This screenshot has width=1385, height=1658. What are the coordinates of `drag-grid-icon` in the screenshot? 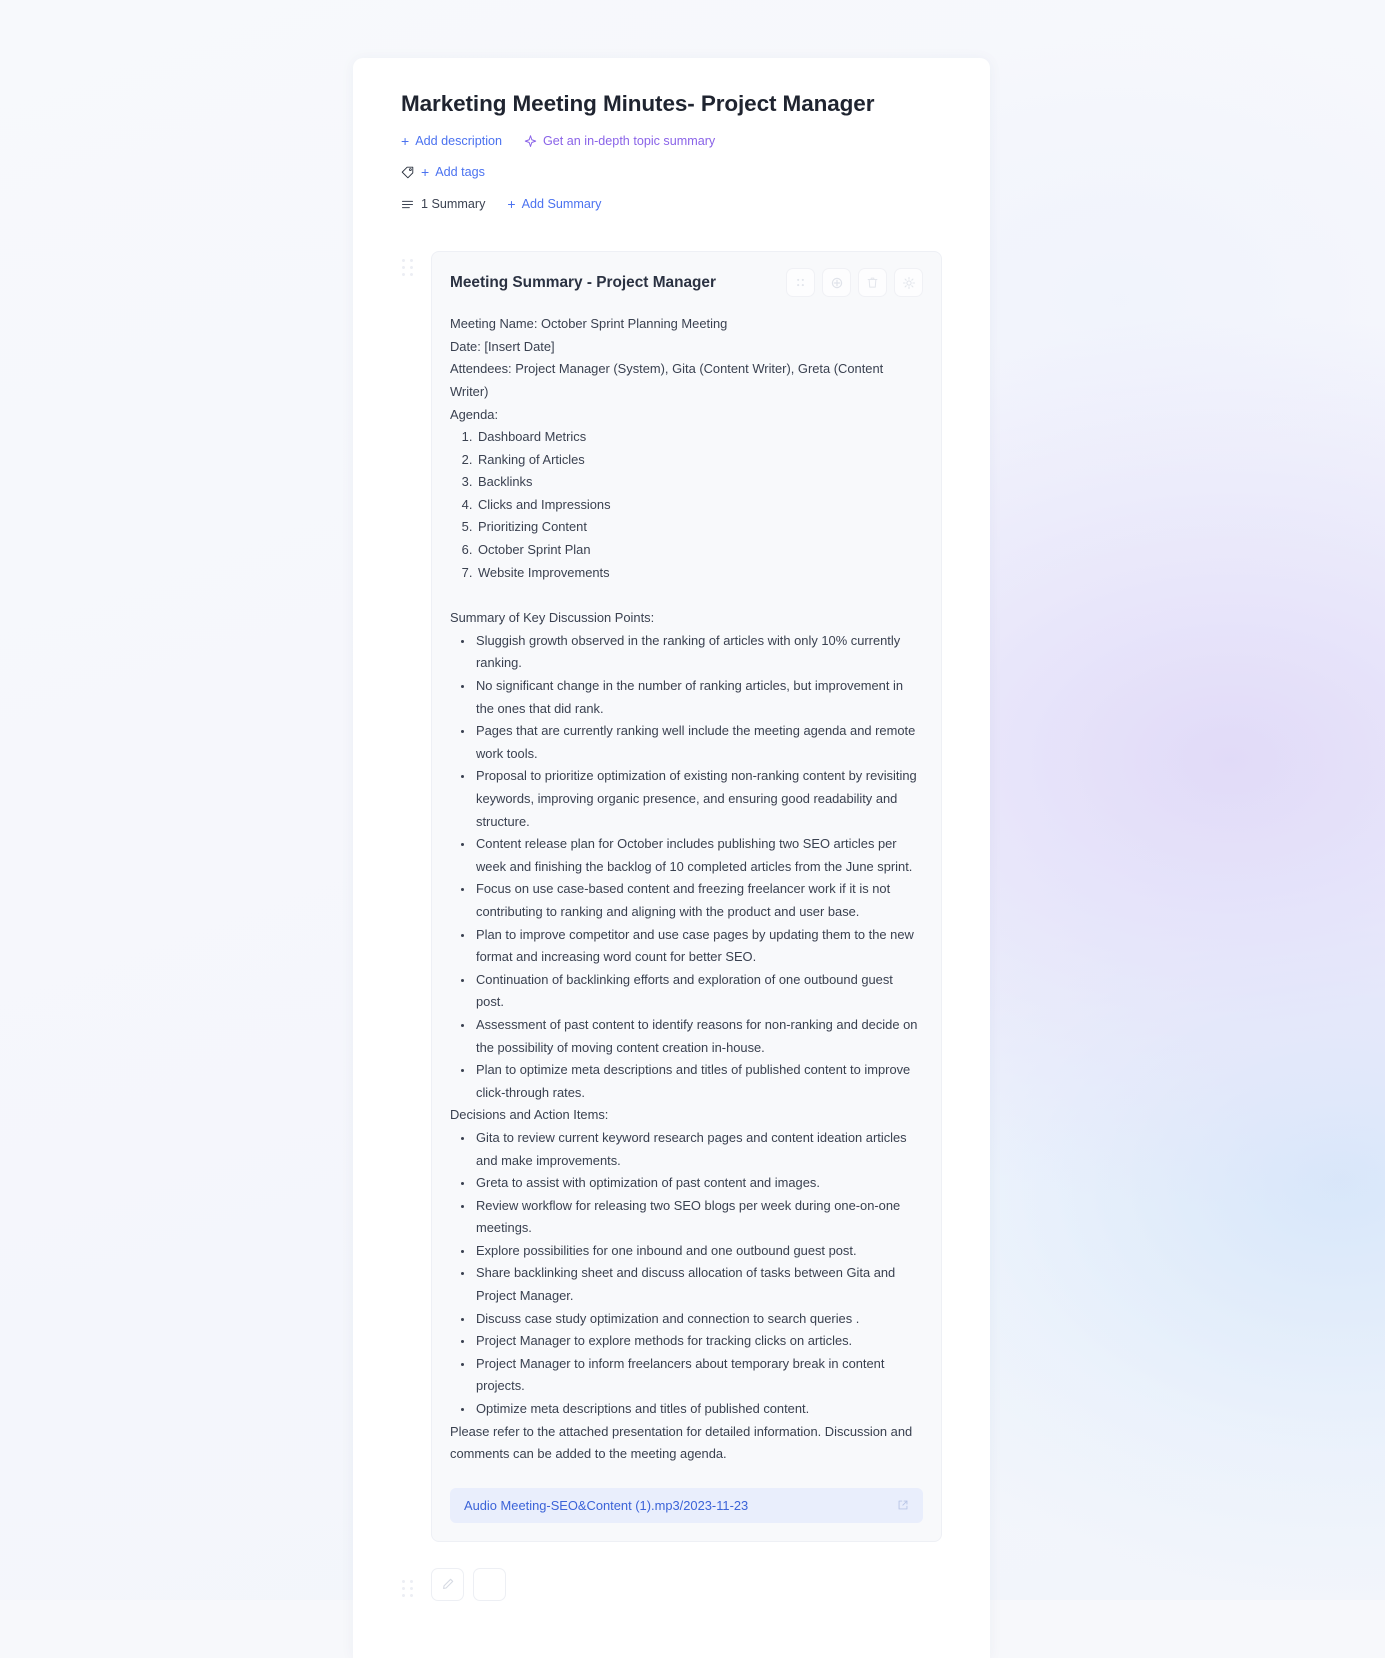 It's located at (800, 282).